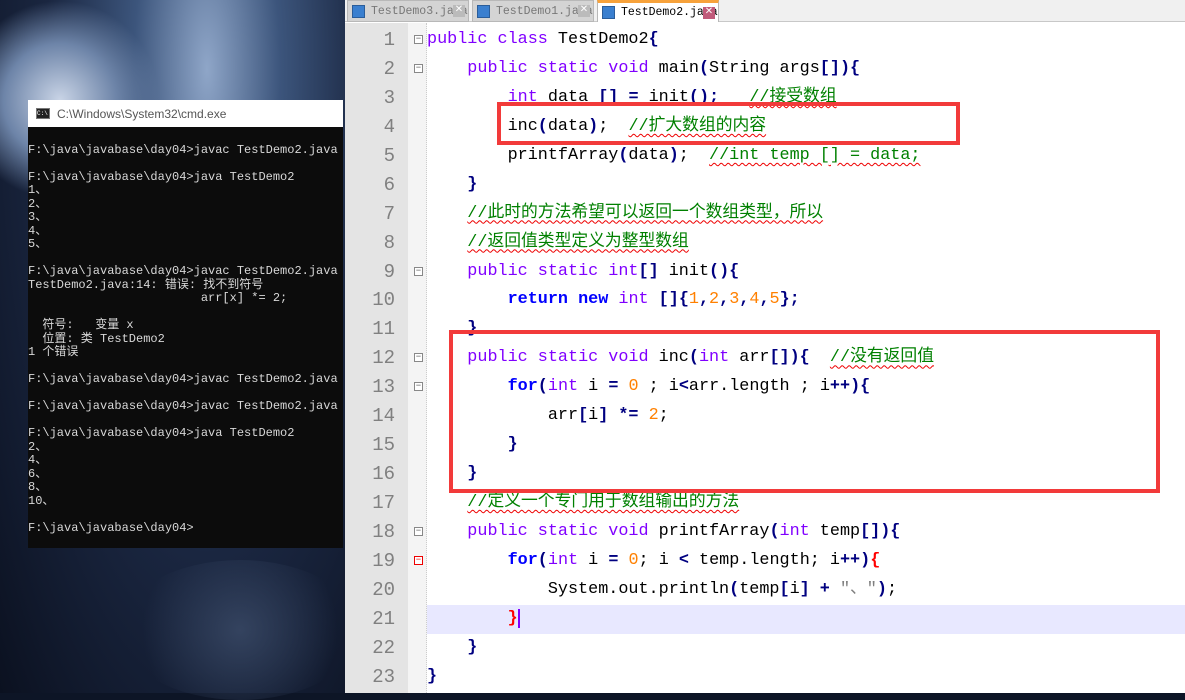 The width and height of the screenshot is (1185, 700). Describe the element at coordinates (389, 155) in the screenshot. I see `line-number: 5` at that location.